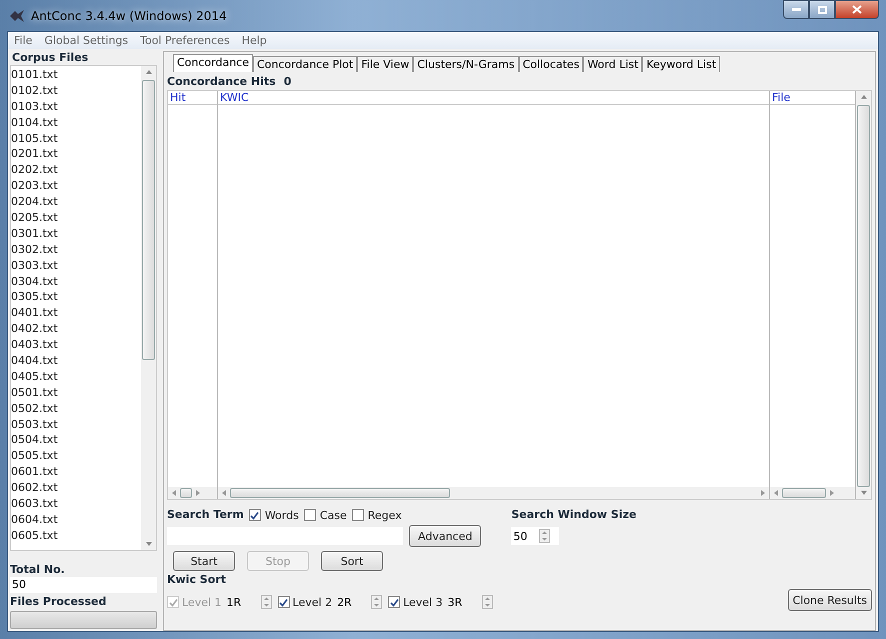 This screenshot has height=639, width=886. I want to click on file-item: 0302.txt, so click(76, 250).